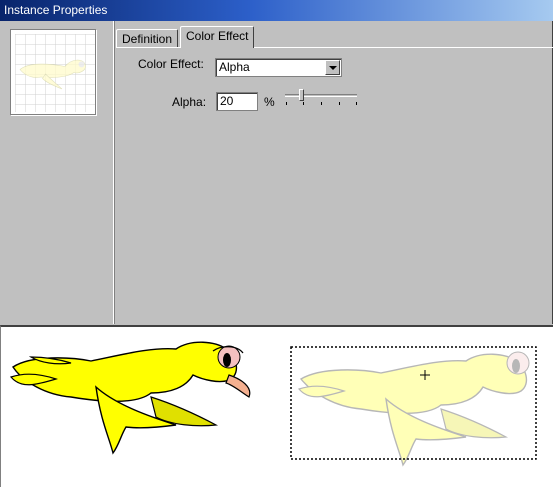 This screenshot has height=487, width=553. Describe the element at coordinates (269, 102) in the screenshot. I see `alpha-unit: %` at that location.